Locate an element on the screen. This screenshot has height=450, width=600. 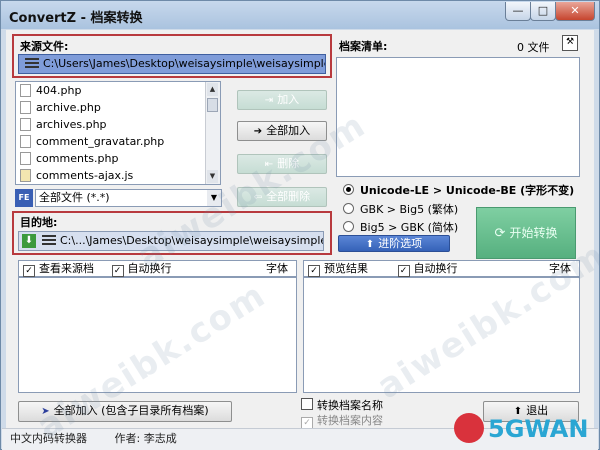
option-label: Big5 > GBK (简体) is located at coordinates (409, 227).